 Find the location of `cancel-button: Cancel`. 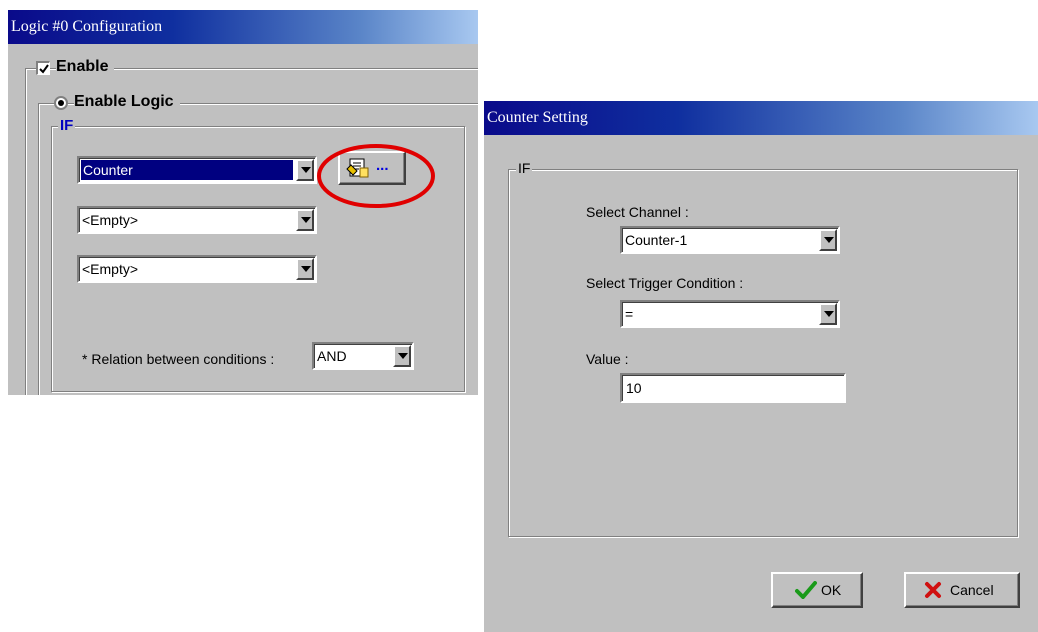

cancel-button: Cancel is located at coordinates (962, 590).